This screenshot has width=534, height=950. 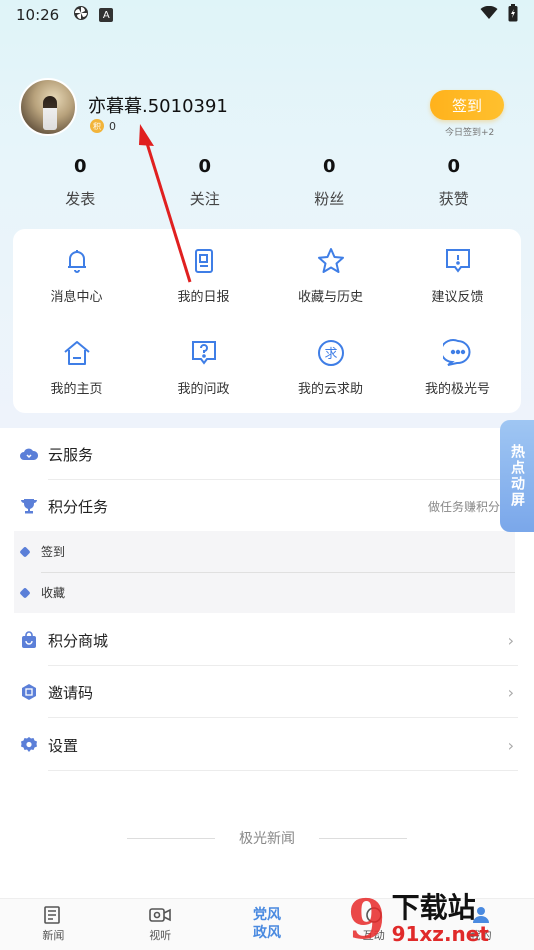 I want to click on menu-invite-code-label: 邀请码, so click(x=71, y=692).